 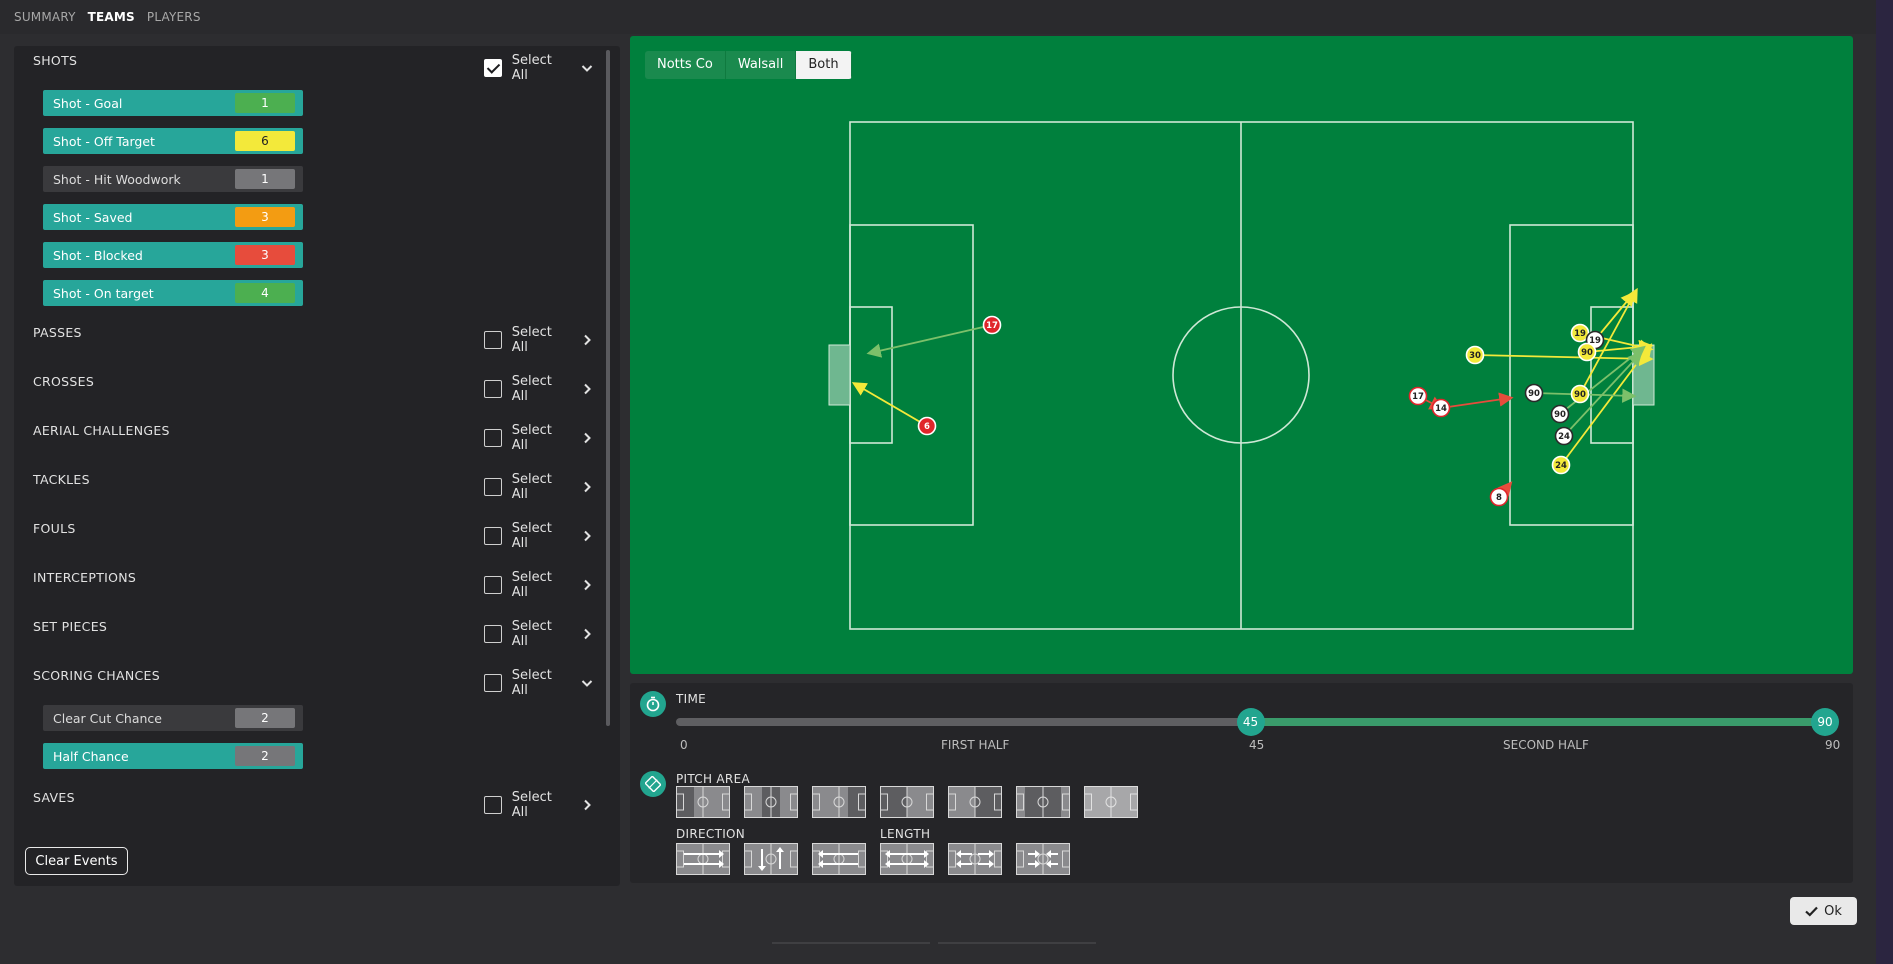 I want to click on select-all-setpieces: Select All, so click(x=538, y=634).